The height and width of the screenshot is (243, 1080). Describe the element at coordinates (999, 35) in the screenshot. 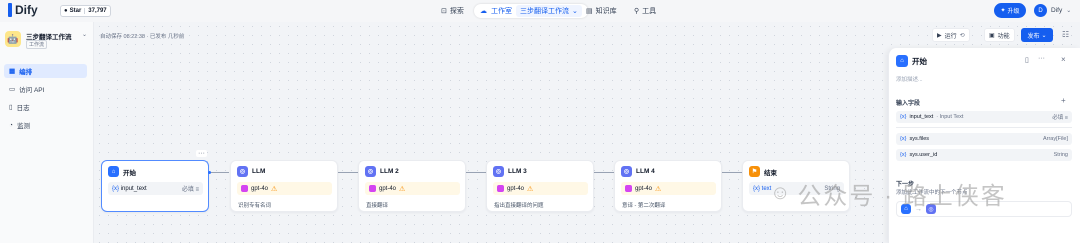

I see `features-button: ▣ 功能` at that location.